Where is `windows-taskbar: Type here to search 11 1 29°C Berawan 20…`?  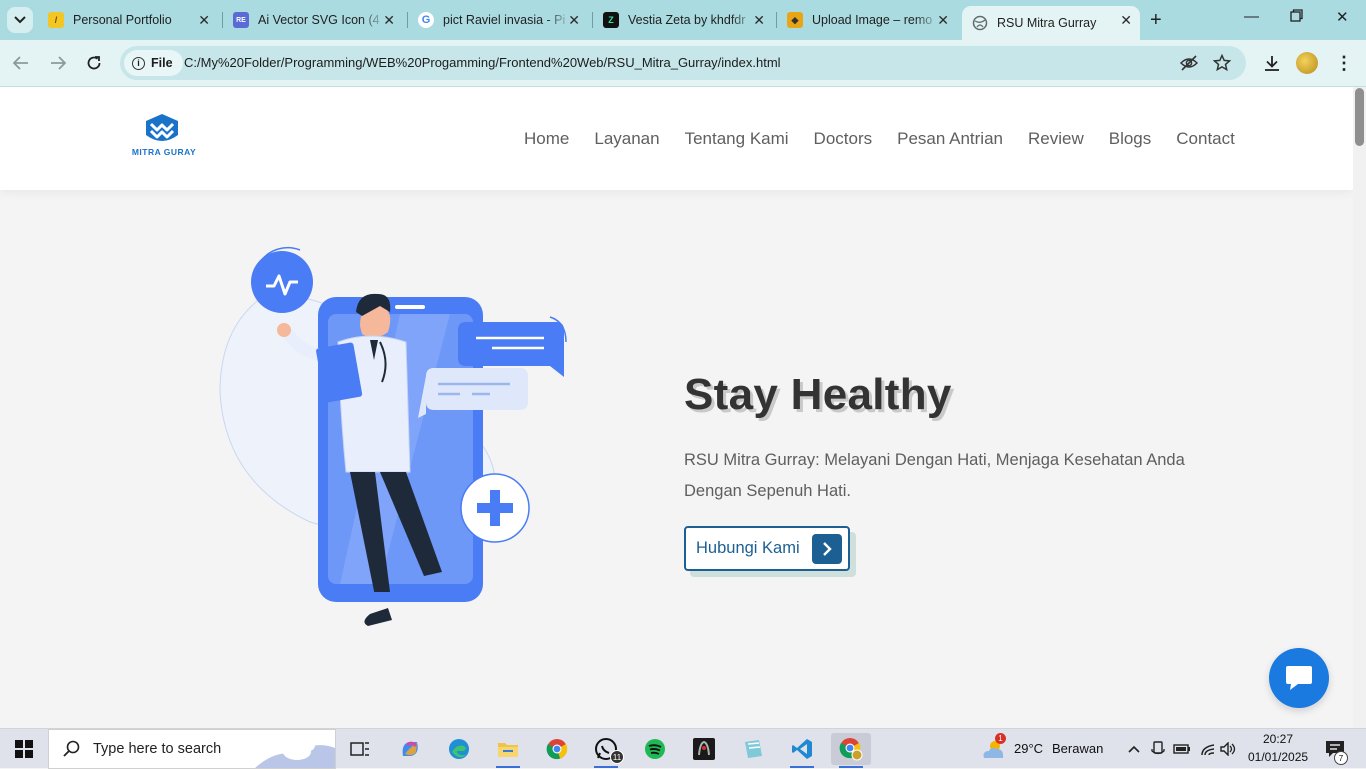 windows-taskbar: Type here to search 11 1 29°C Berawan 20… is located at coordinates (683, 748).